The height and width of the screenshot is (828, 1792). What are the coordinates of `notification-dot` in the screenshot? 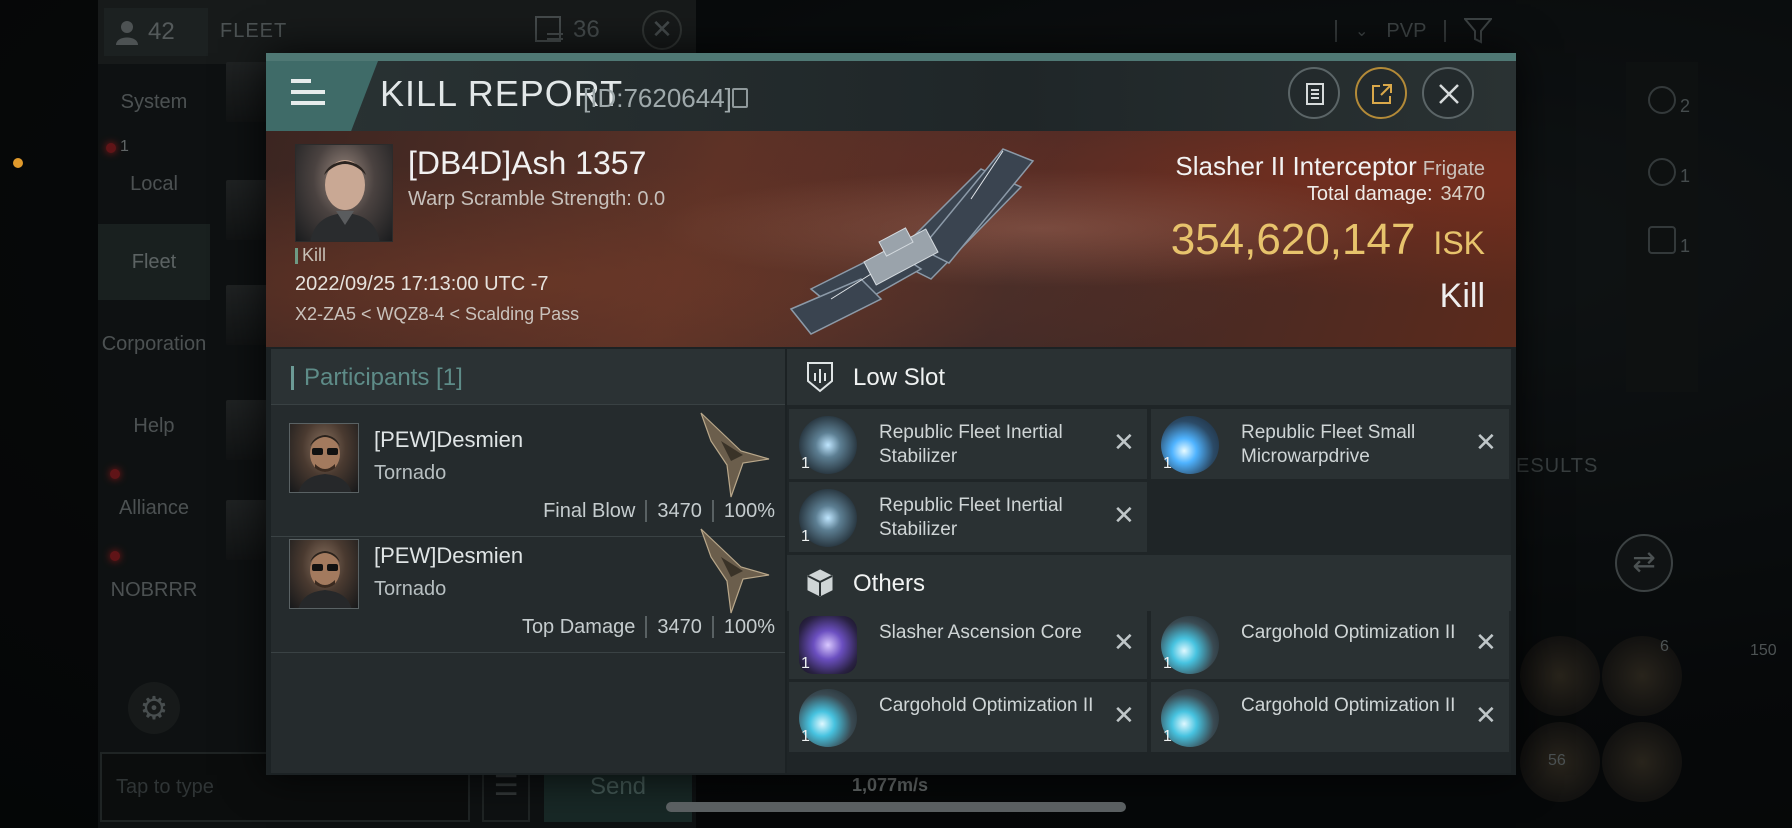 It's located at (18, 163).